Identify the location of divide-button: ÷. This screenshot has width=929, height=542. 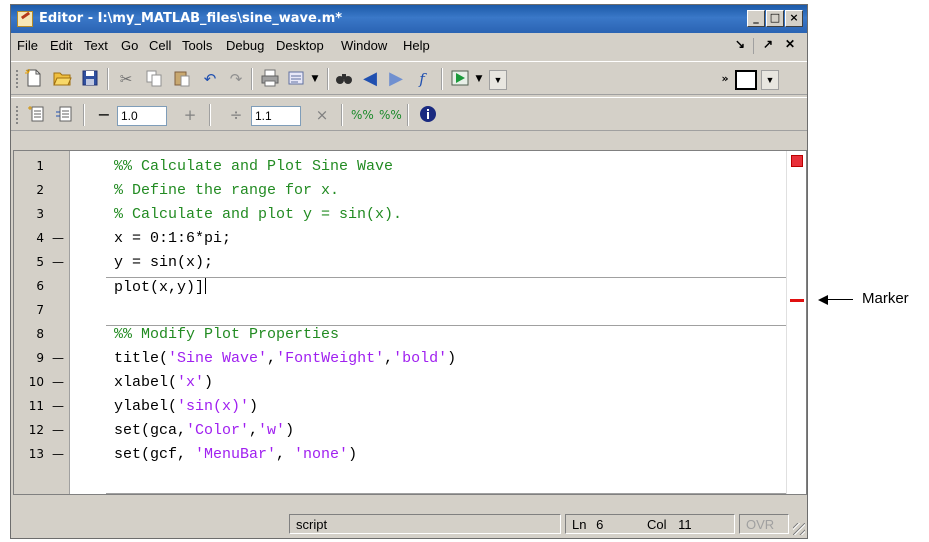
(236, 115).